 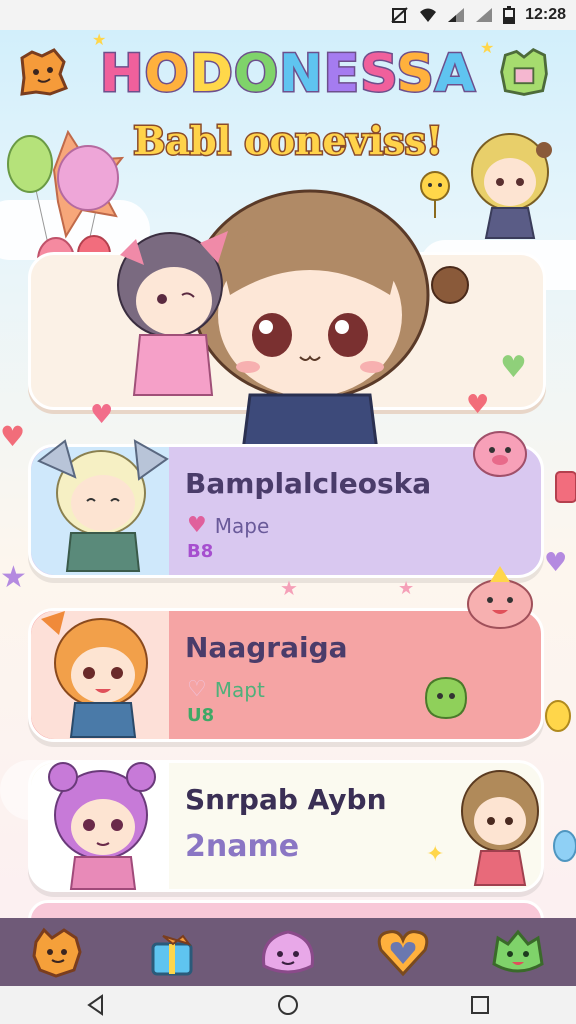 I want to click on recents-icon, so click(x=480, y=1005).